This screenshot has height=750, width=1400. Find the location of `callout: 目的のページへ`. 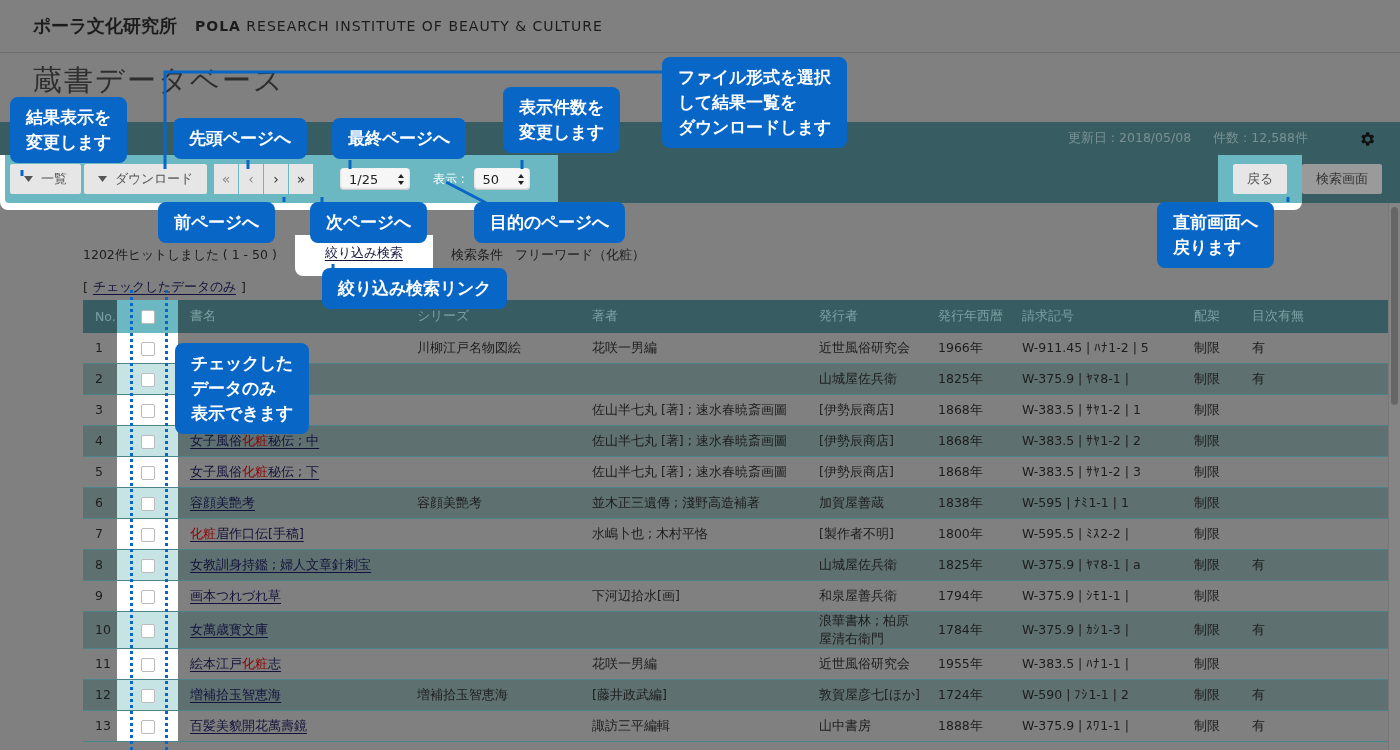

callout: 目的のページへ is located at coordinates (549, 222).